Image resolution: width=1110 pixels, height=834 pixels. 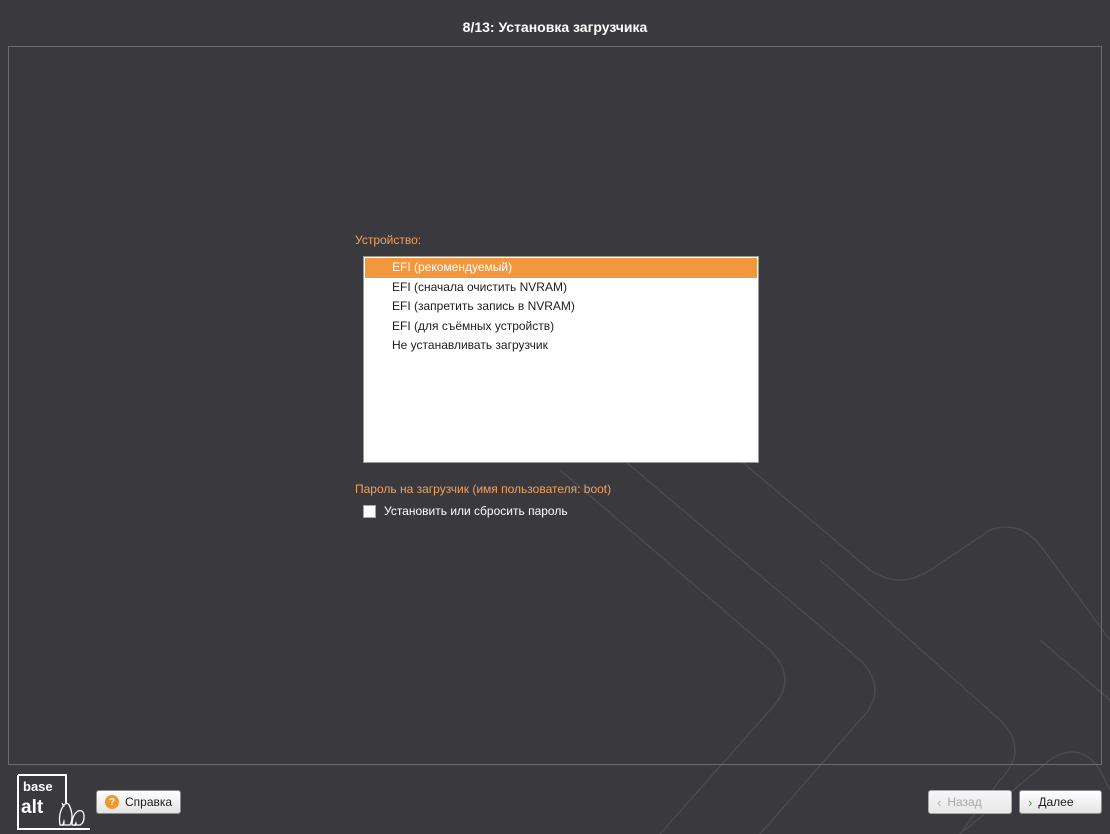 I want to click on logo-text-alt: alt, so click(x=32, y=807).